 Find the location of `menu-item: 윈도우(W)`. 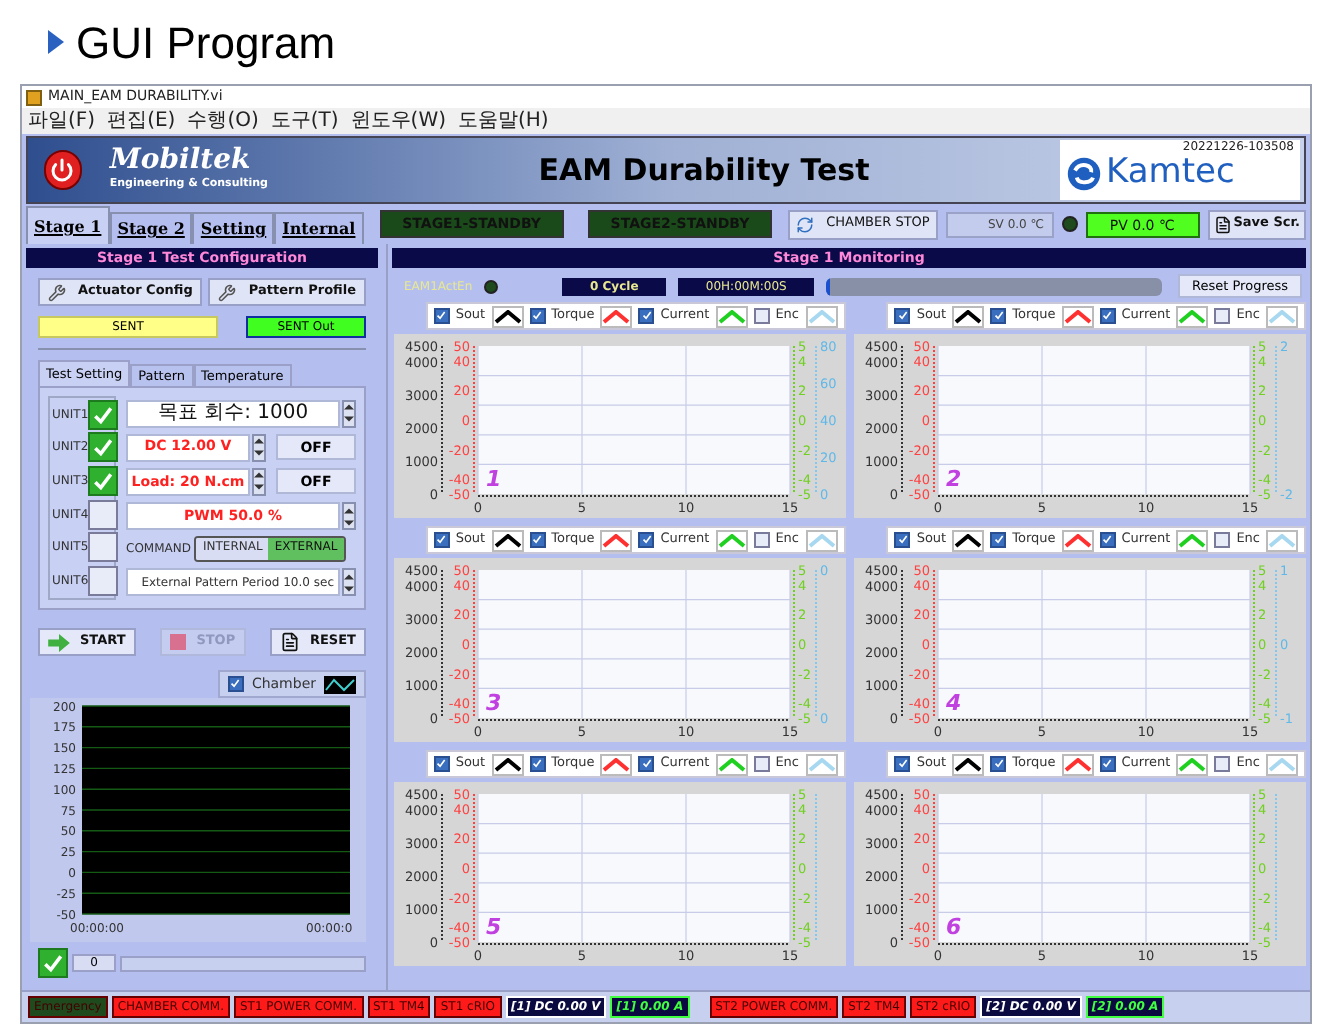

menu-item: 윈도우(W) is located at coordinates (398, 121).